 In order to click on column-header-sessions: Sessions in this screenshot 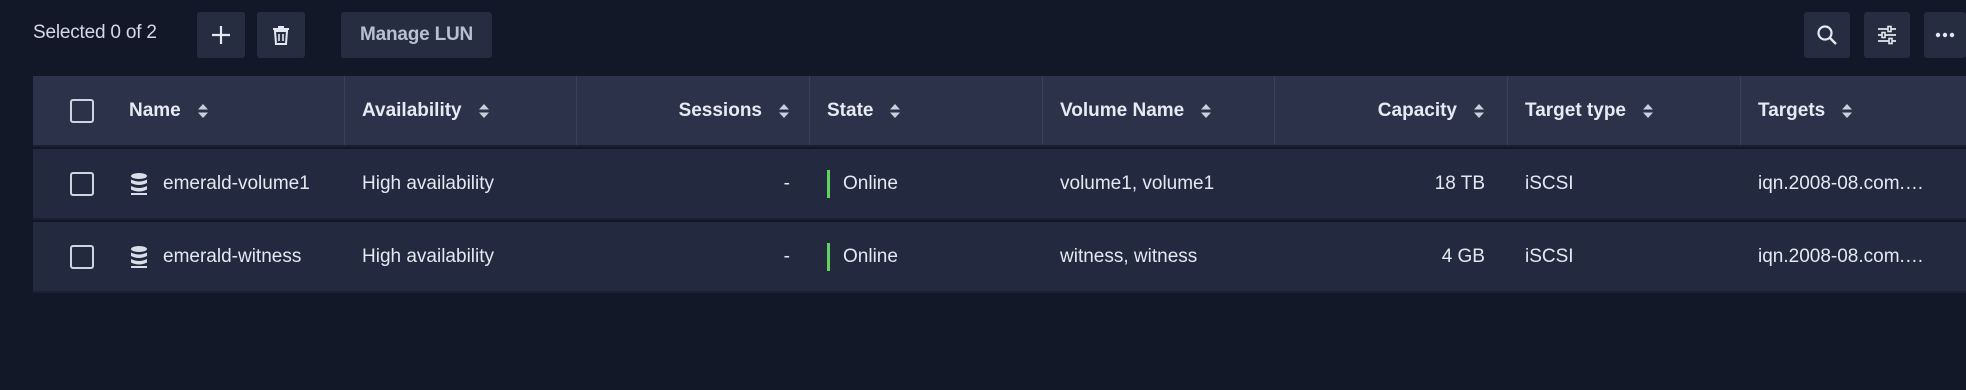, I will do `click(683, 110)`.